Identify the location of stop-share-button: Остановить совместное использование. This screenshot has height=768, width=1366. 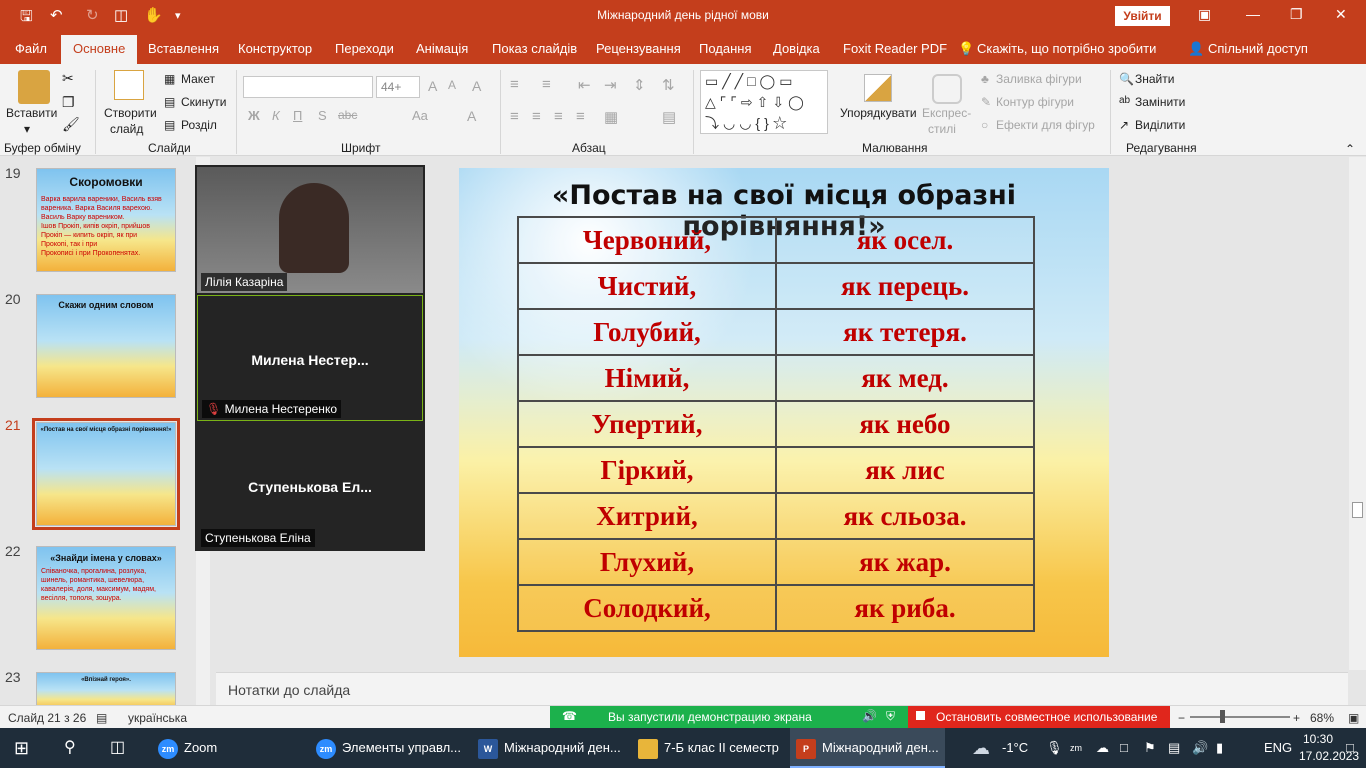
(1039, 717).